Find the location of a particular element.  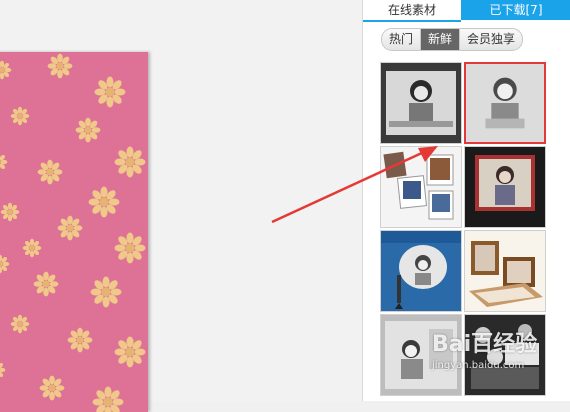

panel-tabs: 在线素材 已下载[7] is located at coordinates (466, 10).